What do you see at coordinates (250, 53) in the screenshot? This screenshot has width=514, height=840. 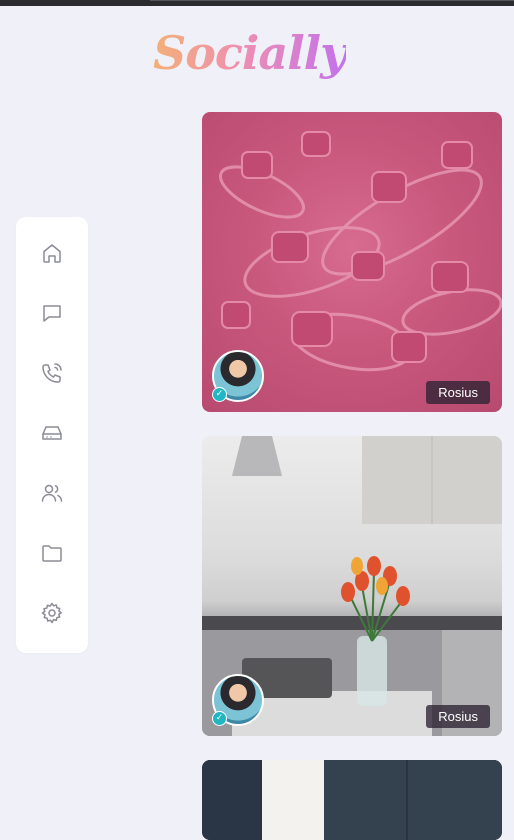 I see `app-logo: Socially` at bounding box center [250, 53].